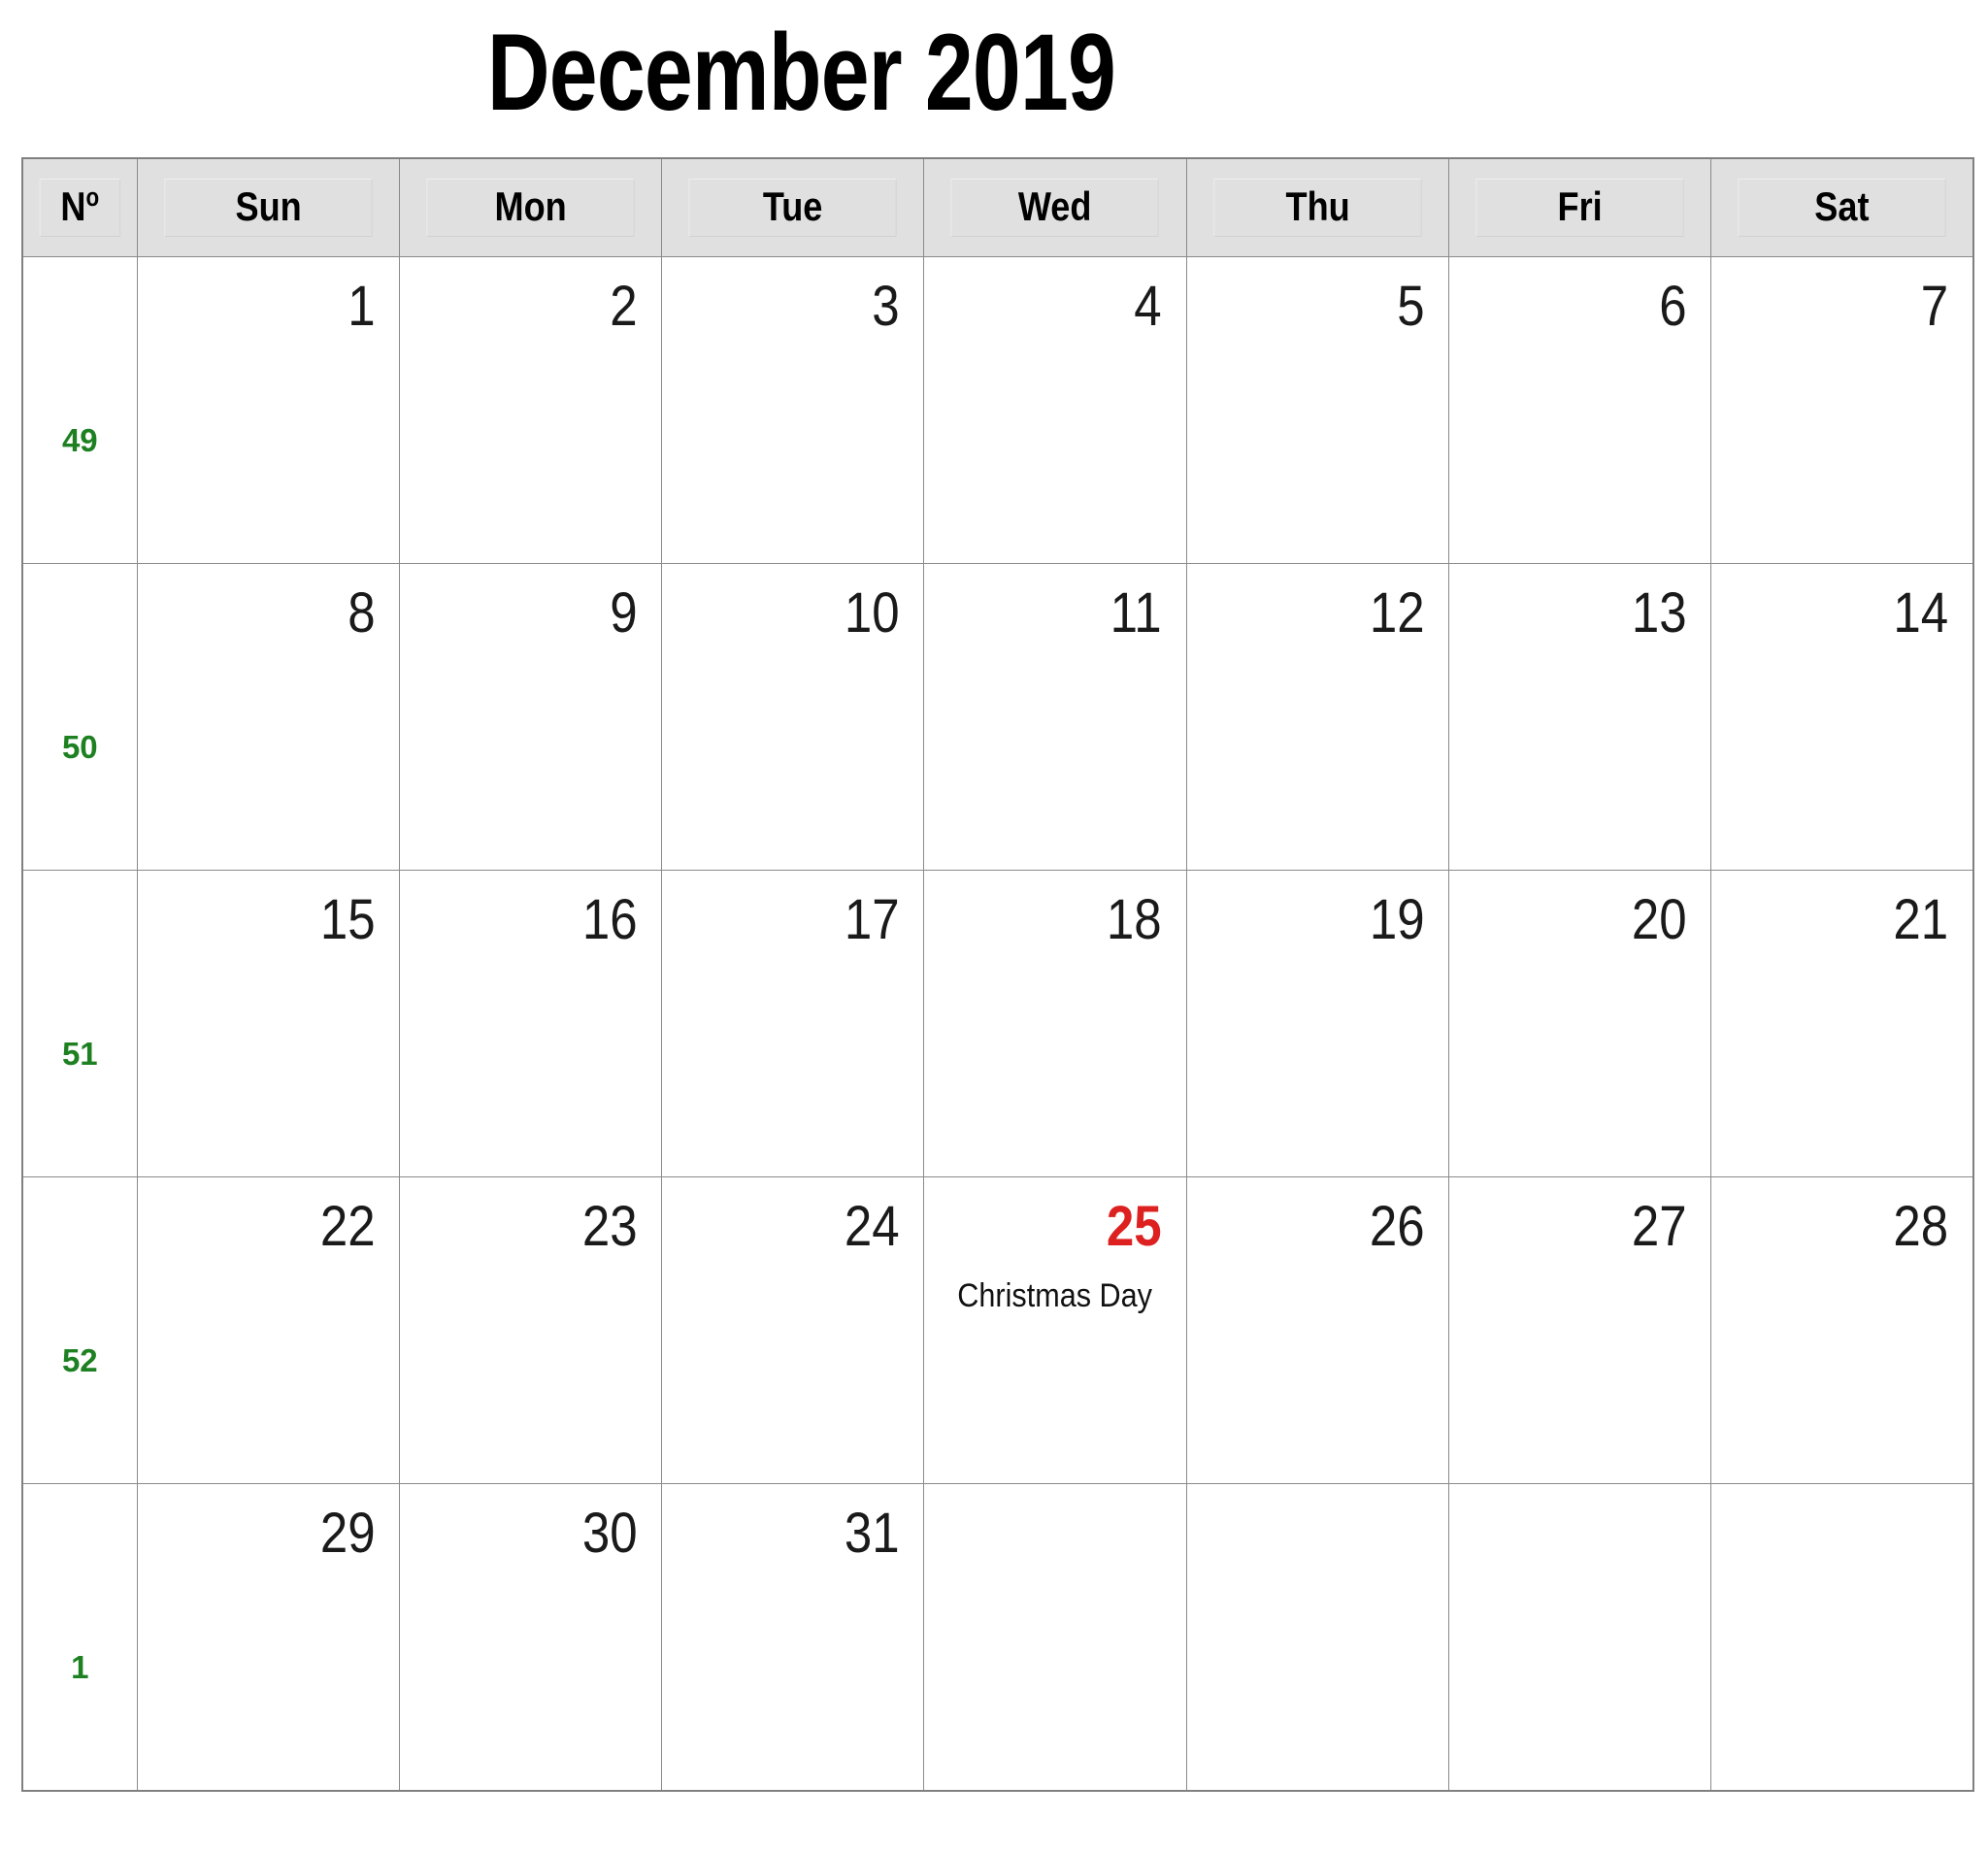 The image size is (1988, 1852). I want to click on day-number: 21, so click(1921, 919).